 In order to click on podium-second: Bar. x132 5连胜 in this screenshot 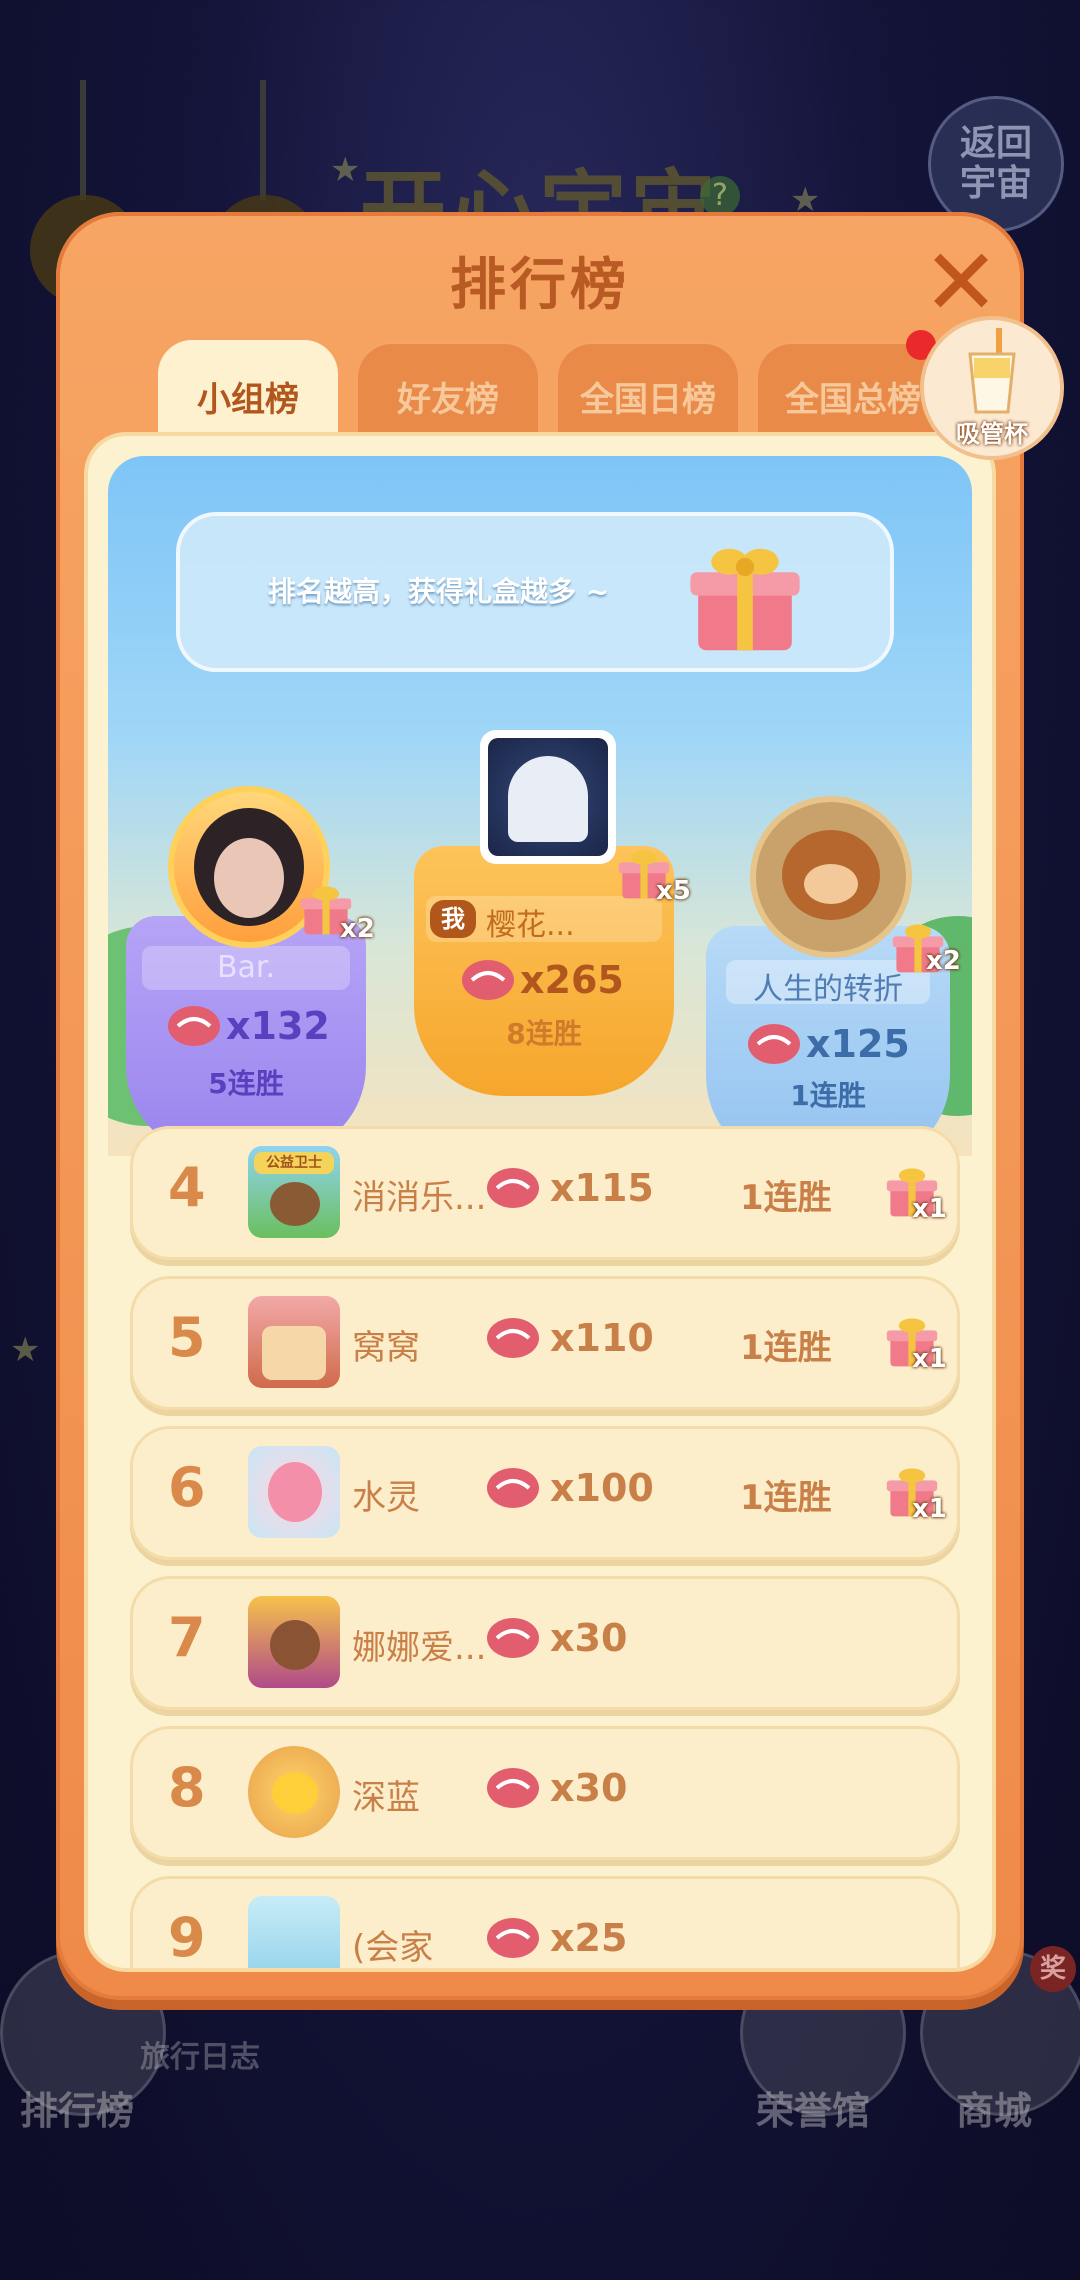, I will do `click(246, 1036)`.